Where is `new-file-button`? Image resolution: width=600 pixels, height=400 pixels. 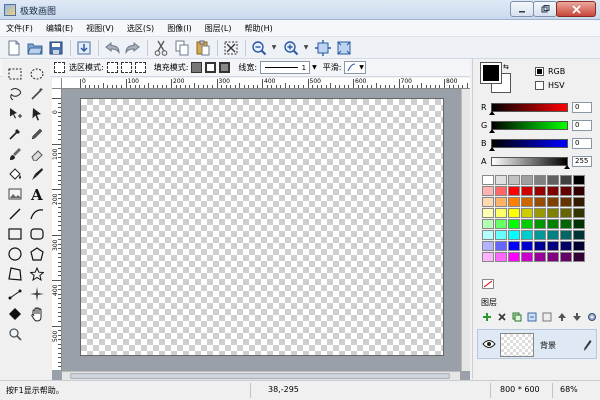
new-file-button is located at coordinates (14, 48).